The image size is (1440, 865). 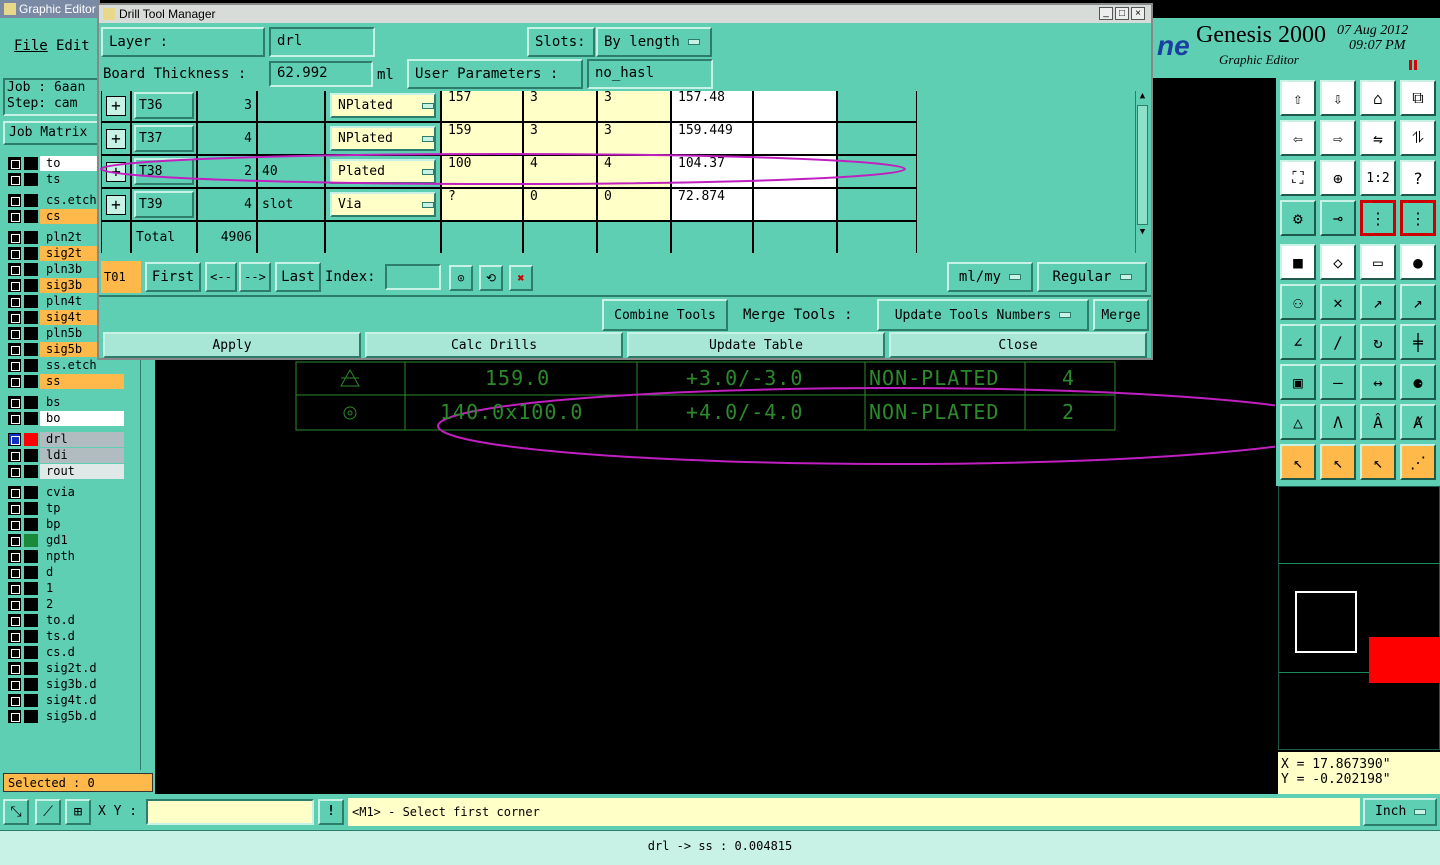 What do you see at coordinates (65, 381) in the screenshot?
I see `layer-row: ss` at bounding box center [65, 381].